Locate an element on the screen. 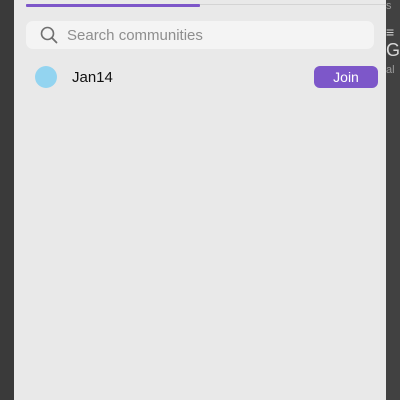  search-bar is located at coordinates (200, 35).